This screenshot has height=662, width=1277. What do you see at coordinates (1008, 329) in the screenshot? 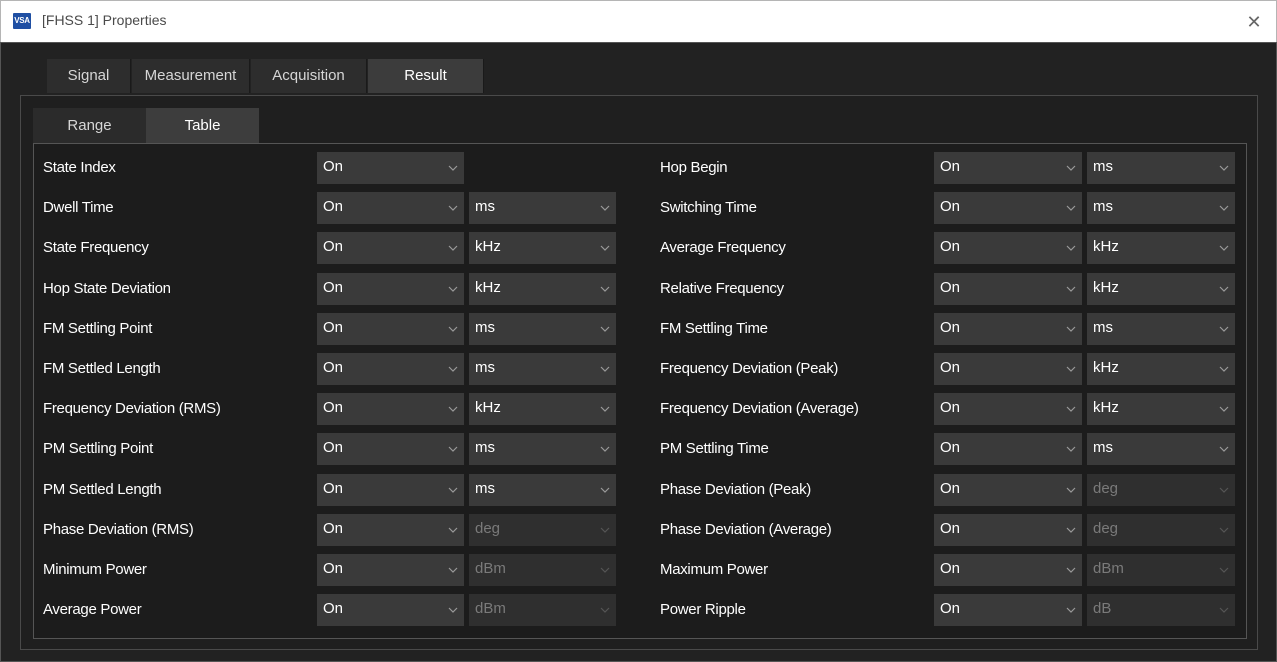
I see `toggle-dropdown-fm-settling-time: On` at bounding box center [1008, 329].